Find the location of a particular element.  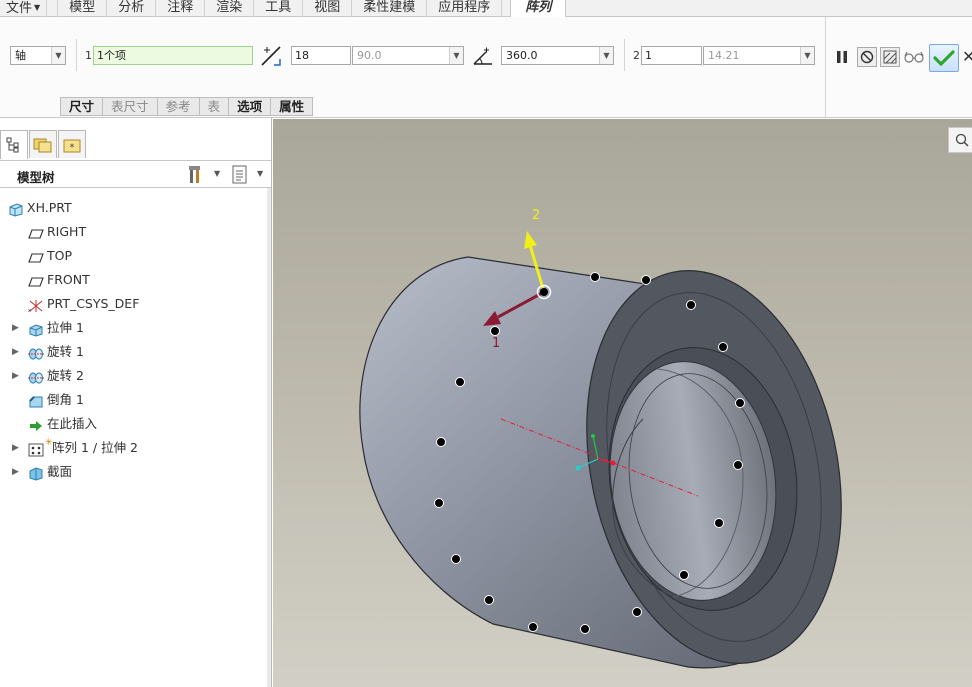

angle-increment-suggest-select: 90.0 ▼ is located at coordinates (408, 55).